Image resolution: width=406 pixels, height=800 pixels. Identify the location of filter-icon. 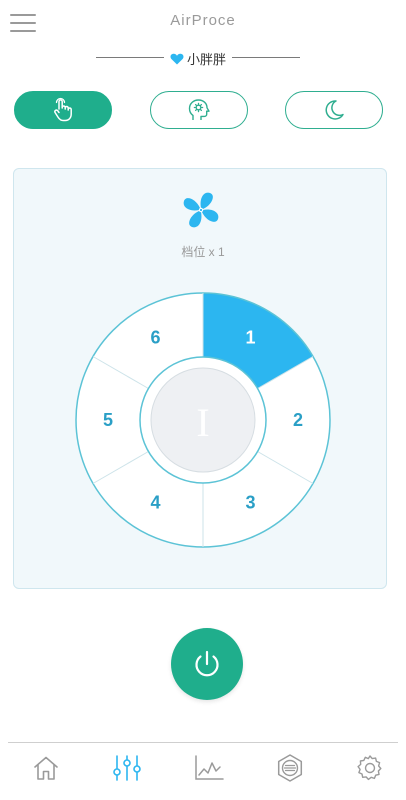
(290, 768).